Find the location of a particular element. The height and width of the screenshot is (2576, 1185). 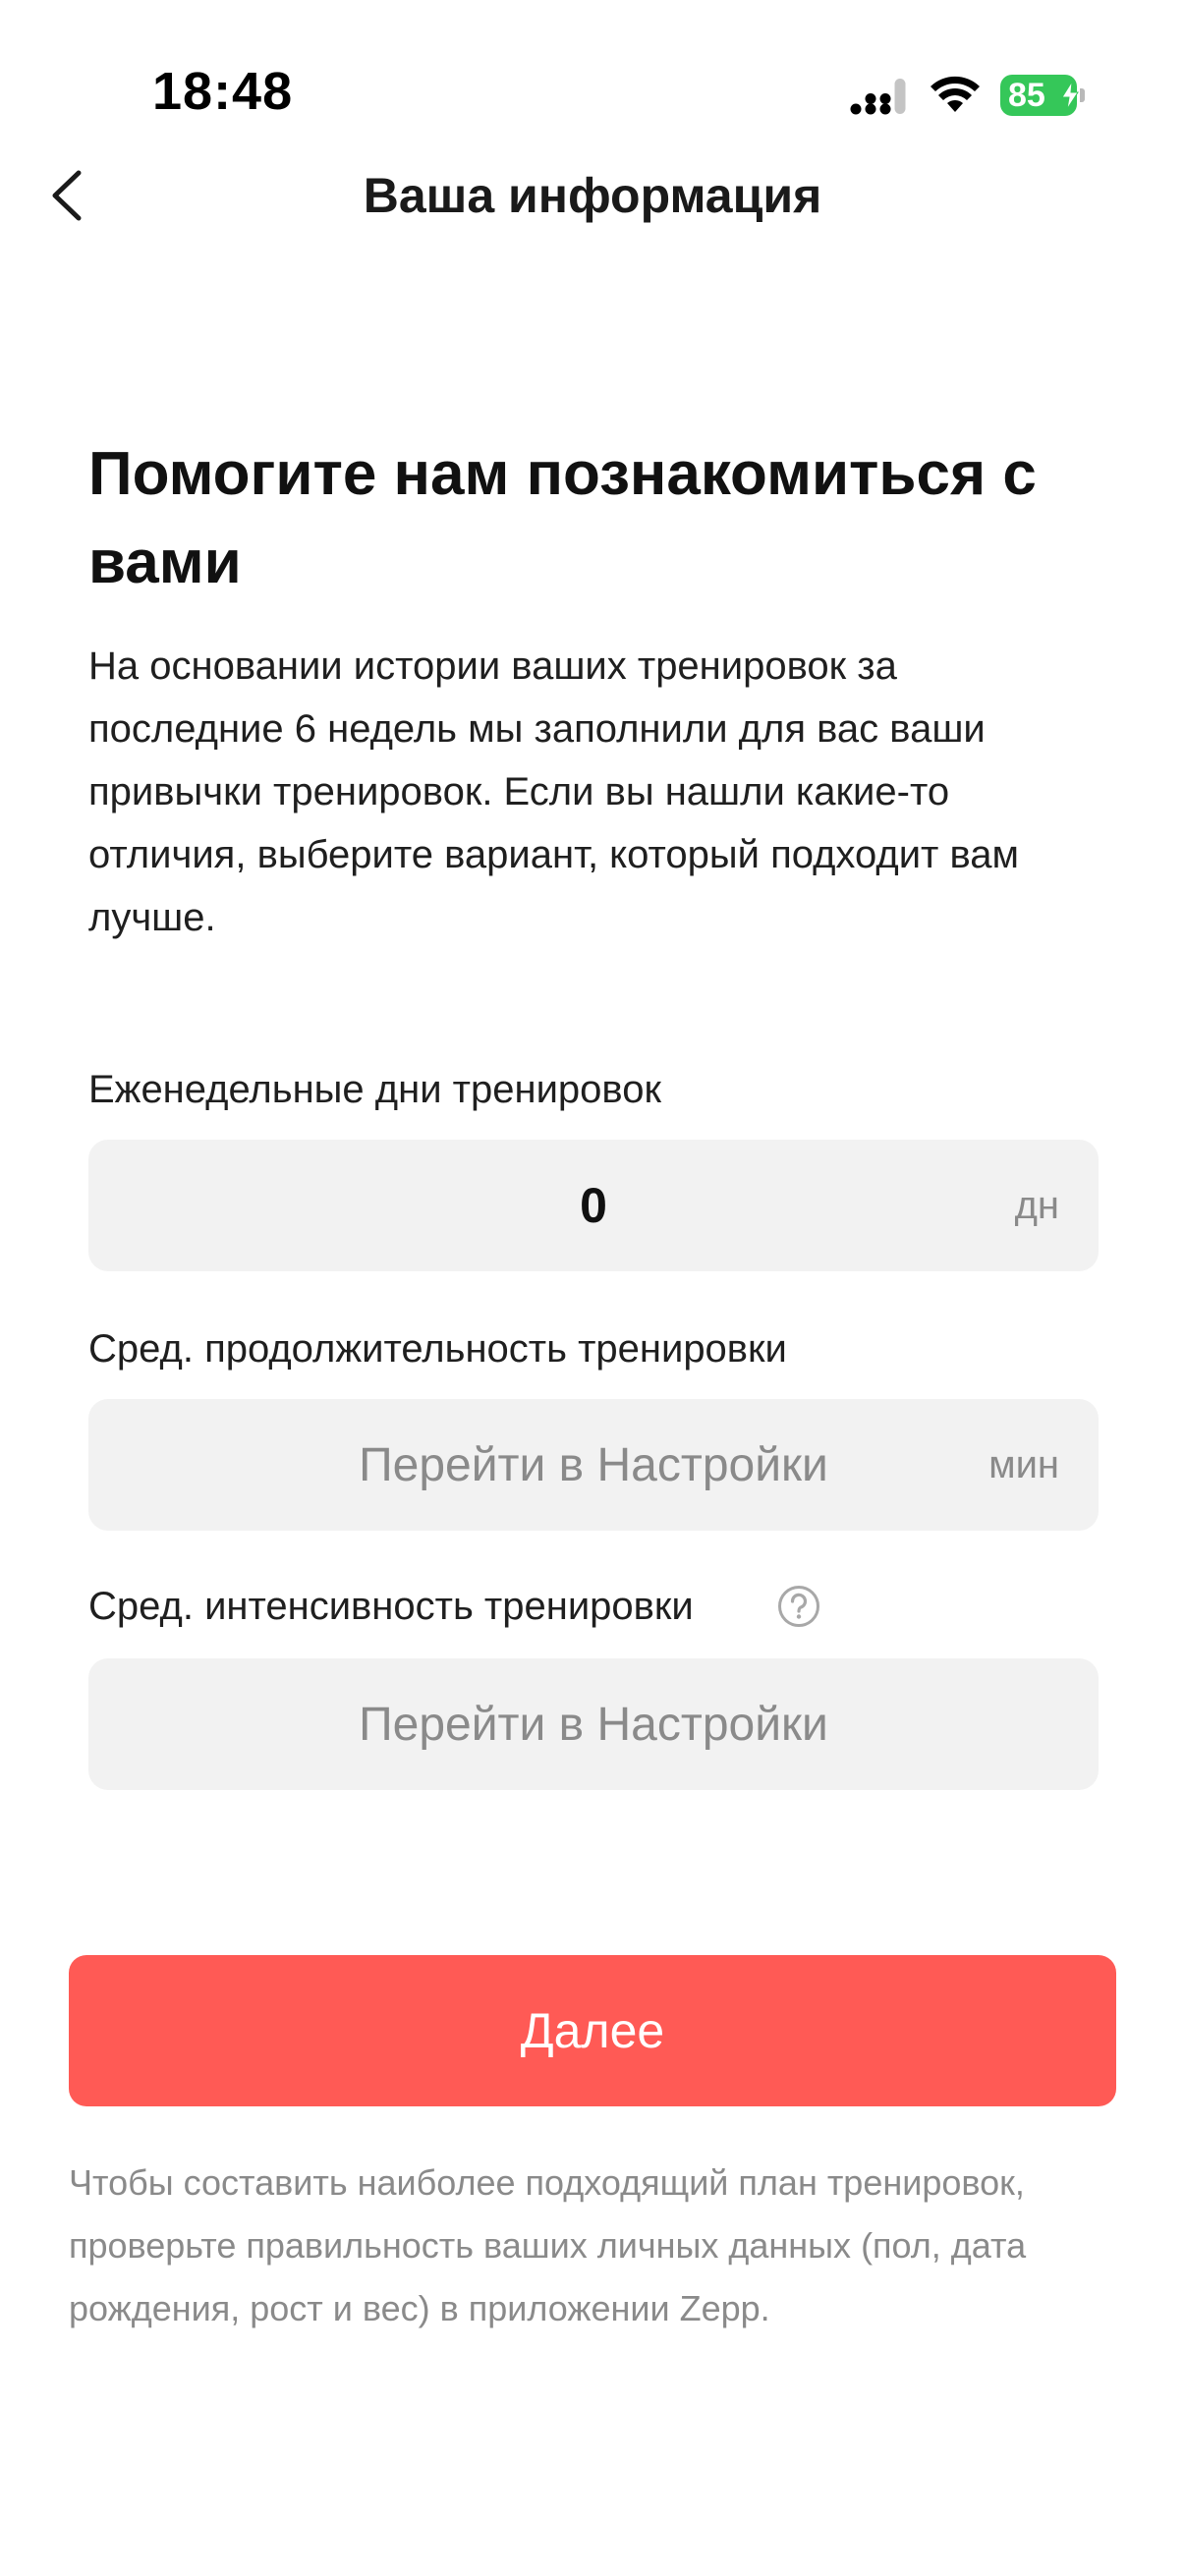

weekly-days-unit: дн is located at coordinates (1037, 1205).